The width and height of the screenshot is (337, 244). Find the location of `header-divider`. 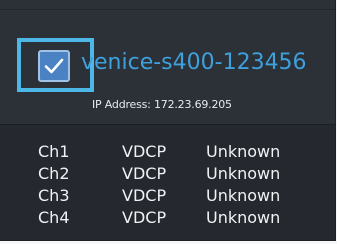

header-divider is located at coordinates (167, 9).